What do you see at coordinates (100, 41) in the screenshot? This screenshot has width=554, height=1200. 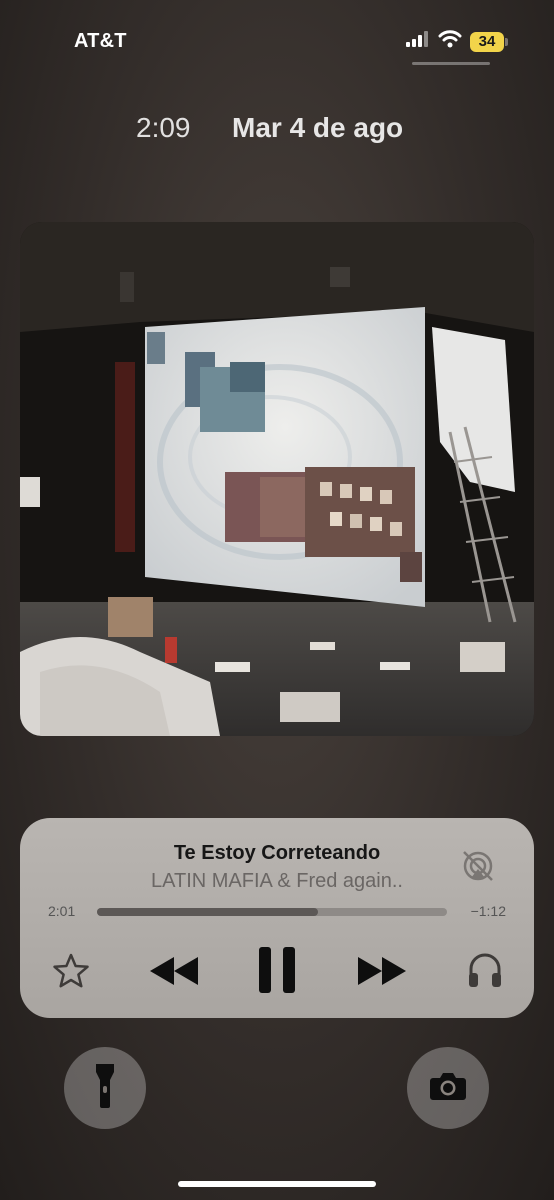 I see `carrier-name: AT&T` at bounding box center [100, 41].